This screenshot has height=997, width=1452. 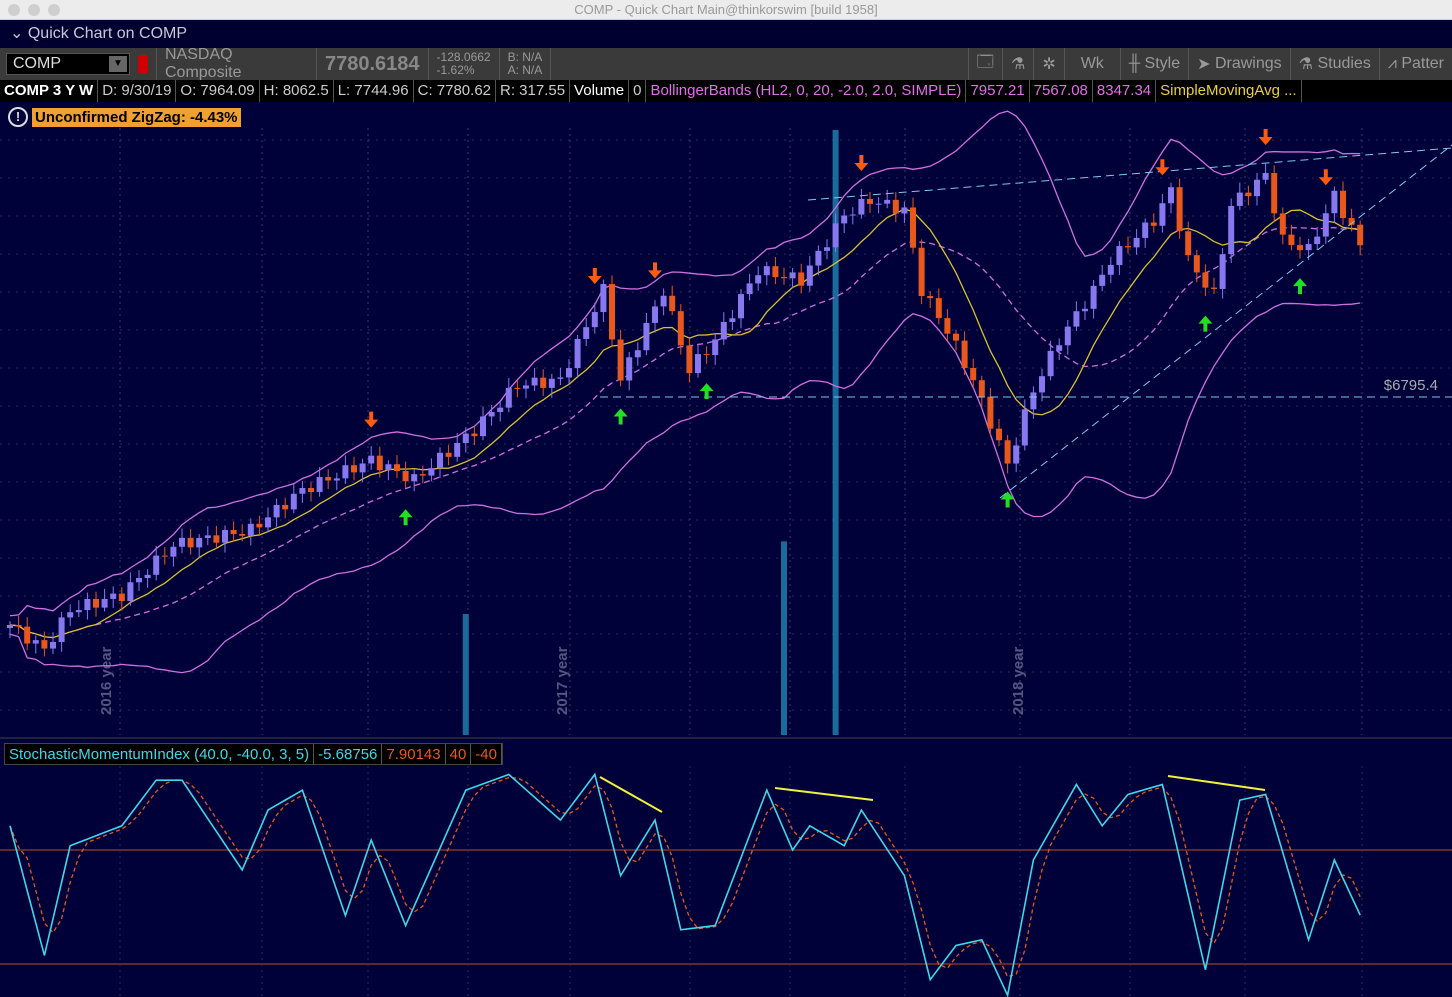 I want to click on quick-chart-header: ⌄ Quick Chart on COMP, so click(x=726, y=34).